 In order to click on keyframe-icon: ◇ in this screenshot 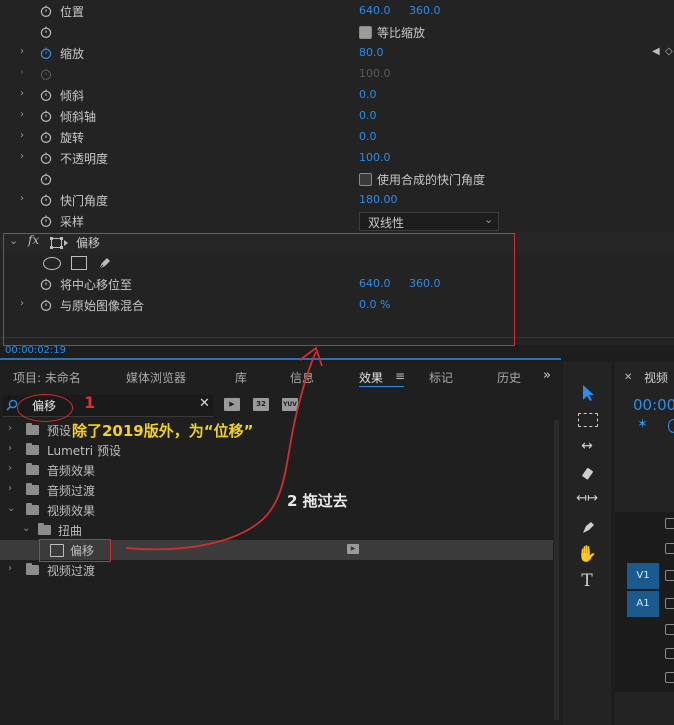, I will do `click(669, 51)`.